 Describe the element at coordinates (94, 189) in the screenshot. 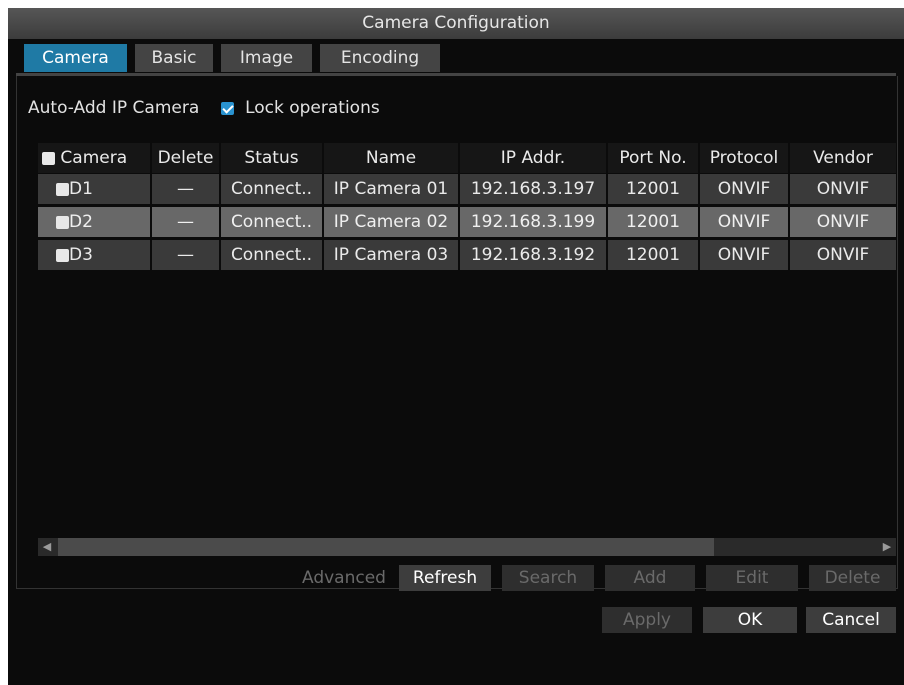

I see `row-camera-cell: D1` at that location.